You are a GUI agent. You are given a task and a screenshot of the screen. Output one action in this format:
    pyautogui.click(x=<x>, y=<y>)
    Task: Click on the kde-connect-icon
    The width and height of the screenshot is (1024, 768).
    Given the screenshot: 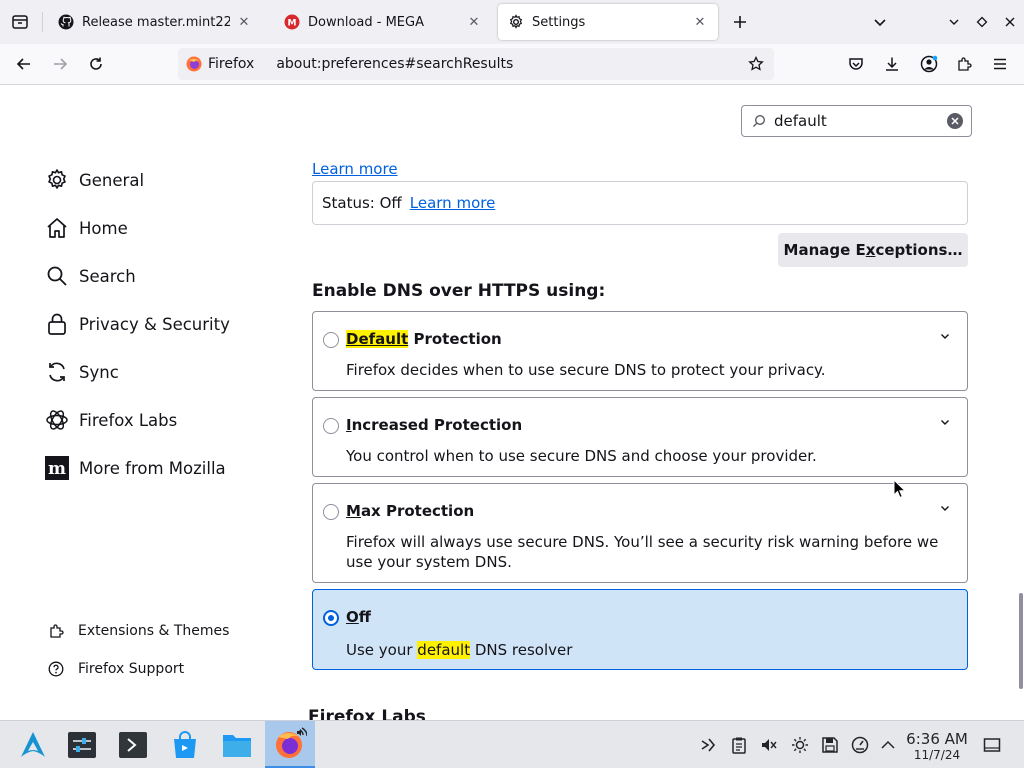 What is the action you would take?
    pyautogui.click(x=708, y=745)
    